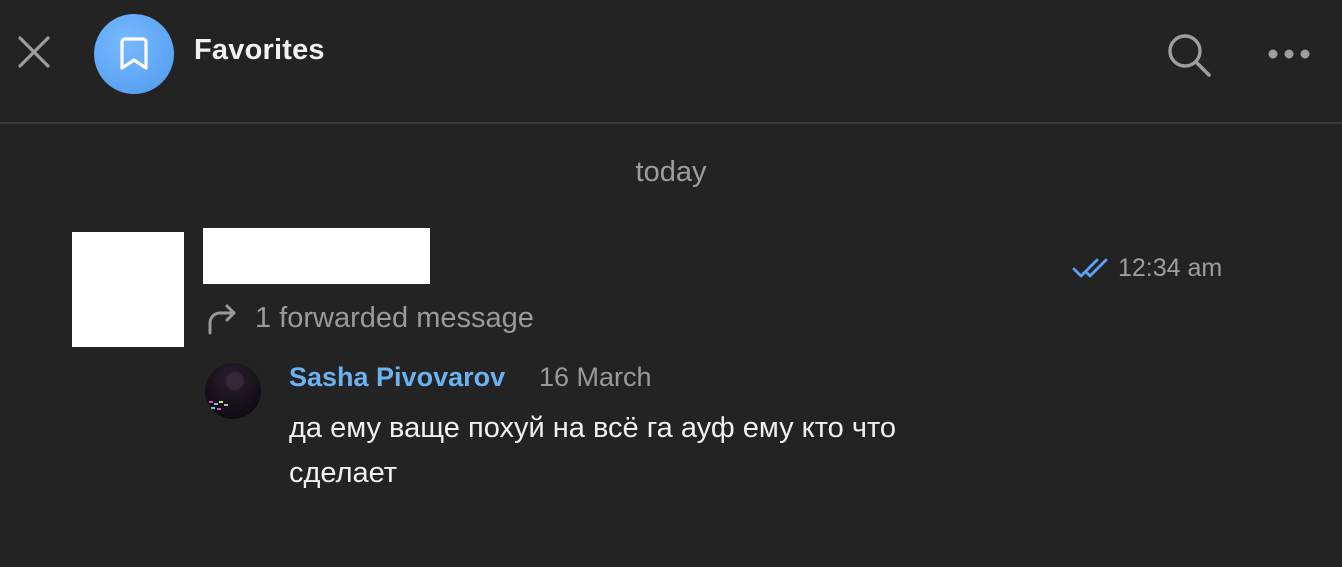 The width and height of the screenshot is (1342, 567). I want to click on close-button, so click(34, 52).